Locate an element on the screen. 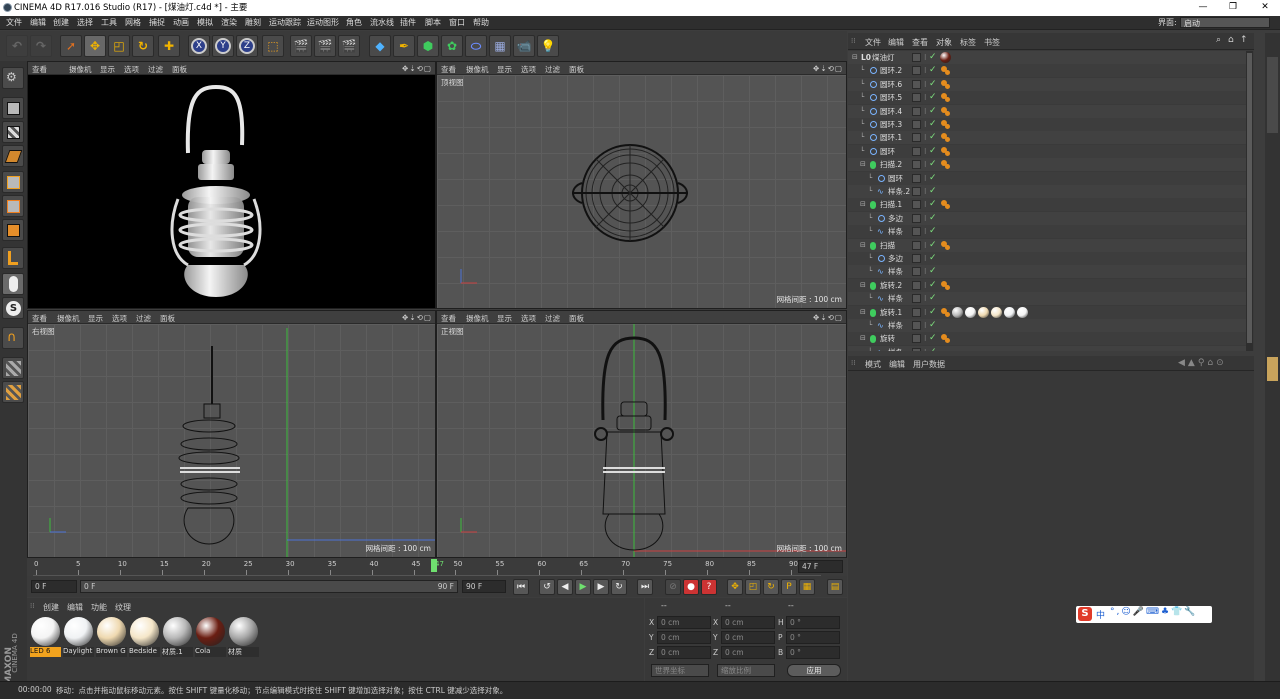 The width and height of the screenshot is (1280, 699). layout-select: 启动 is located at coordinates (1225, 22).